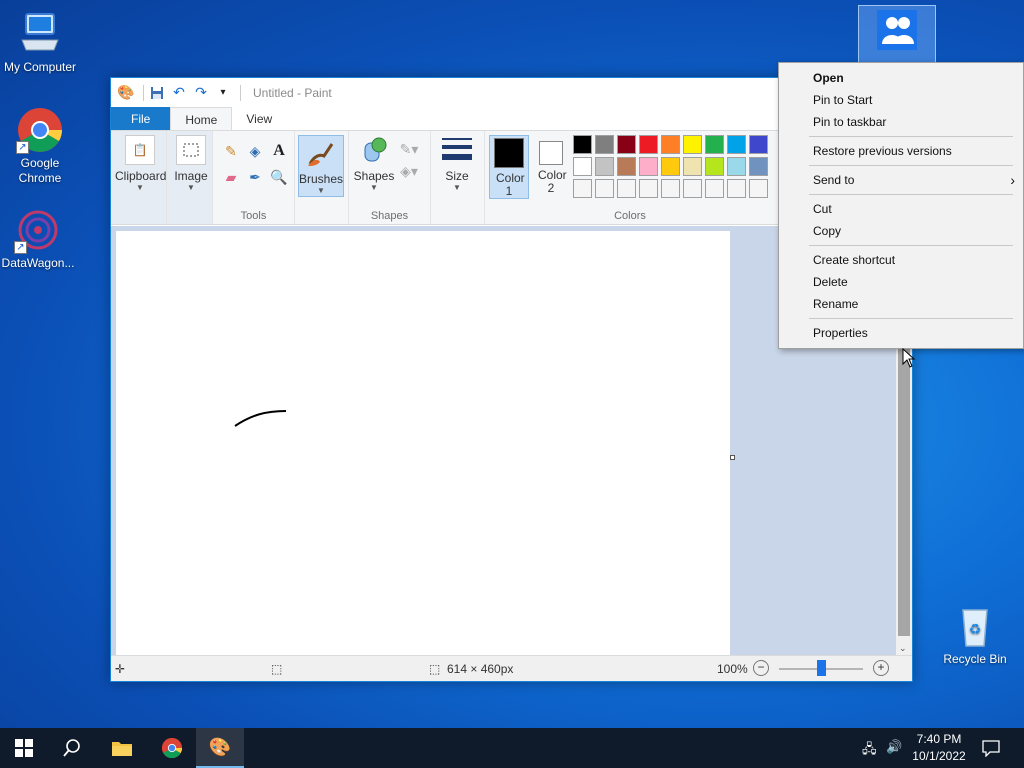 The width and height of the screenshot is (1024, 768). What do you see at coordinates (141, 118) in the screenshot?
I see `tab-file: File` at bounding box center [141, 118].